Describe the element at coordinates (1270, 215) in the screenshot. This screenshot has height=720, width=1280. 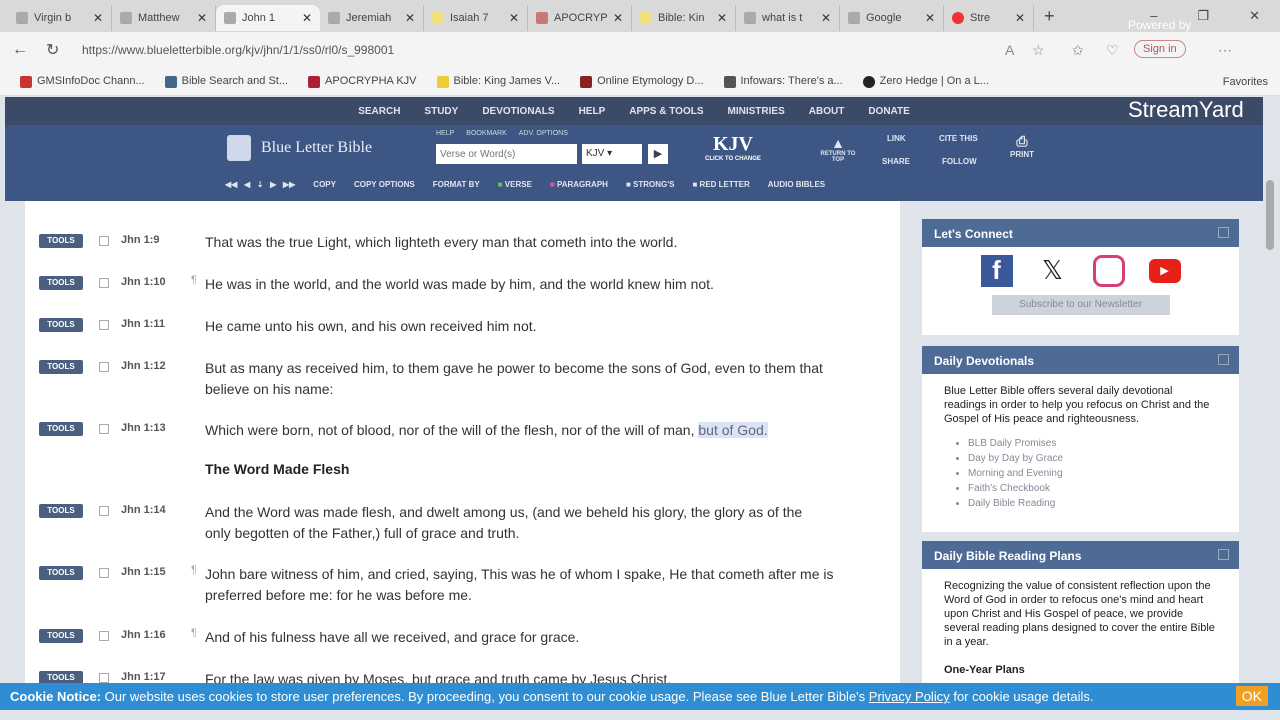
I see `scrollbar-thumb` at that location.